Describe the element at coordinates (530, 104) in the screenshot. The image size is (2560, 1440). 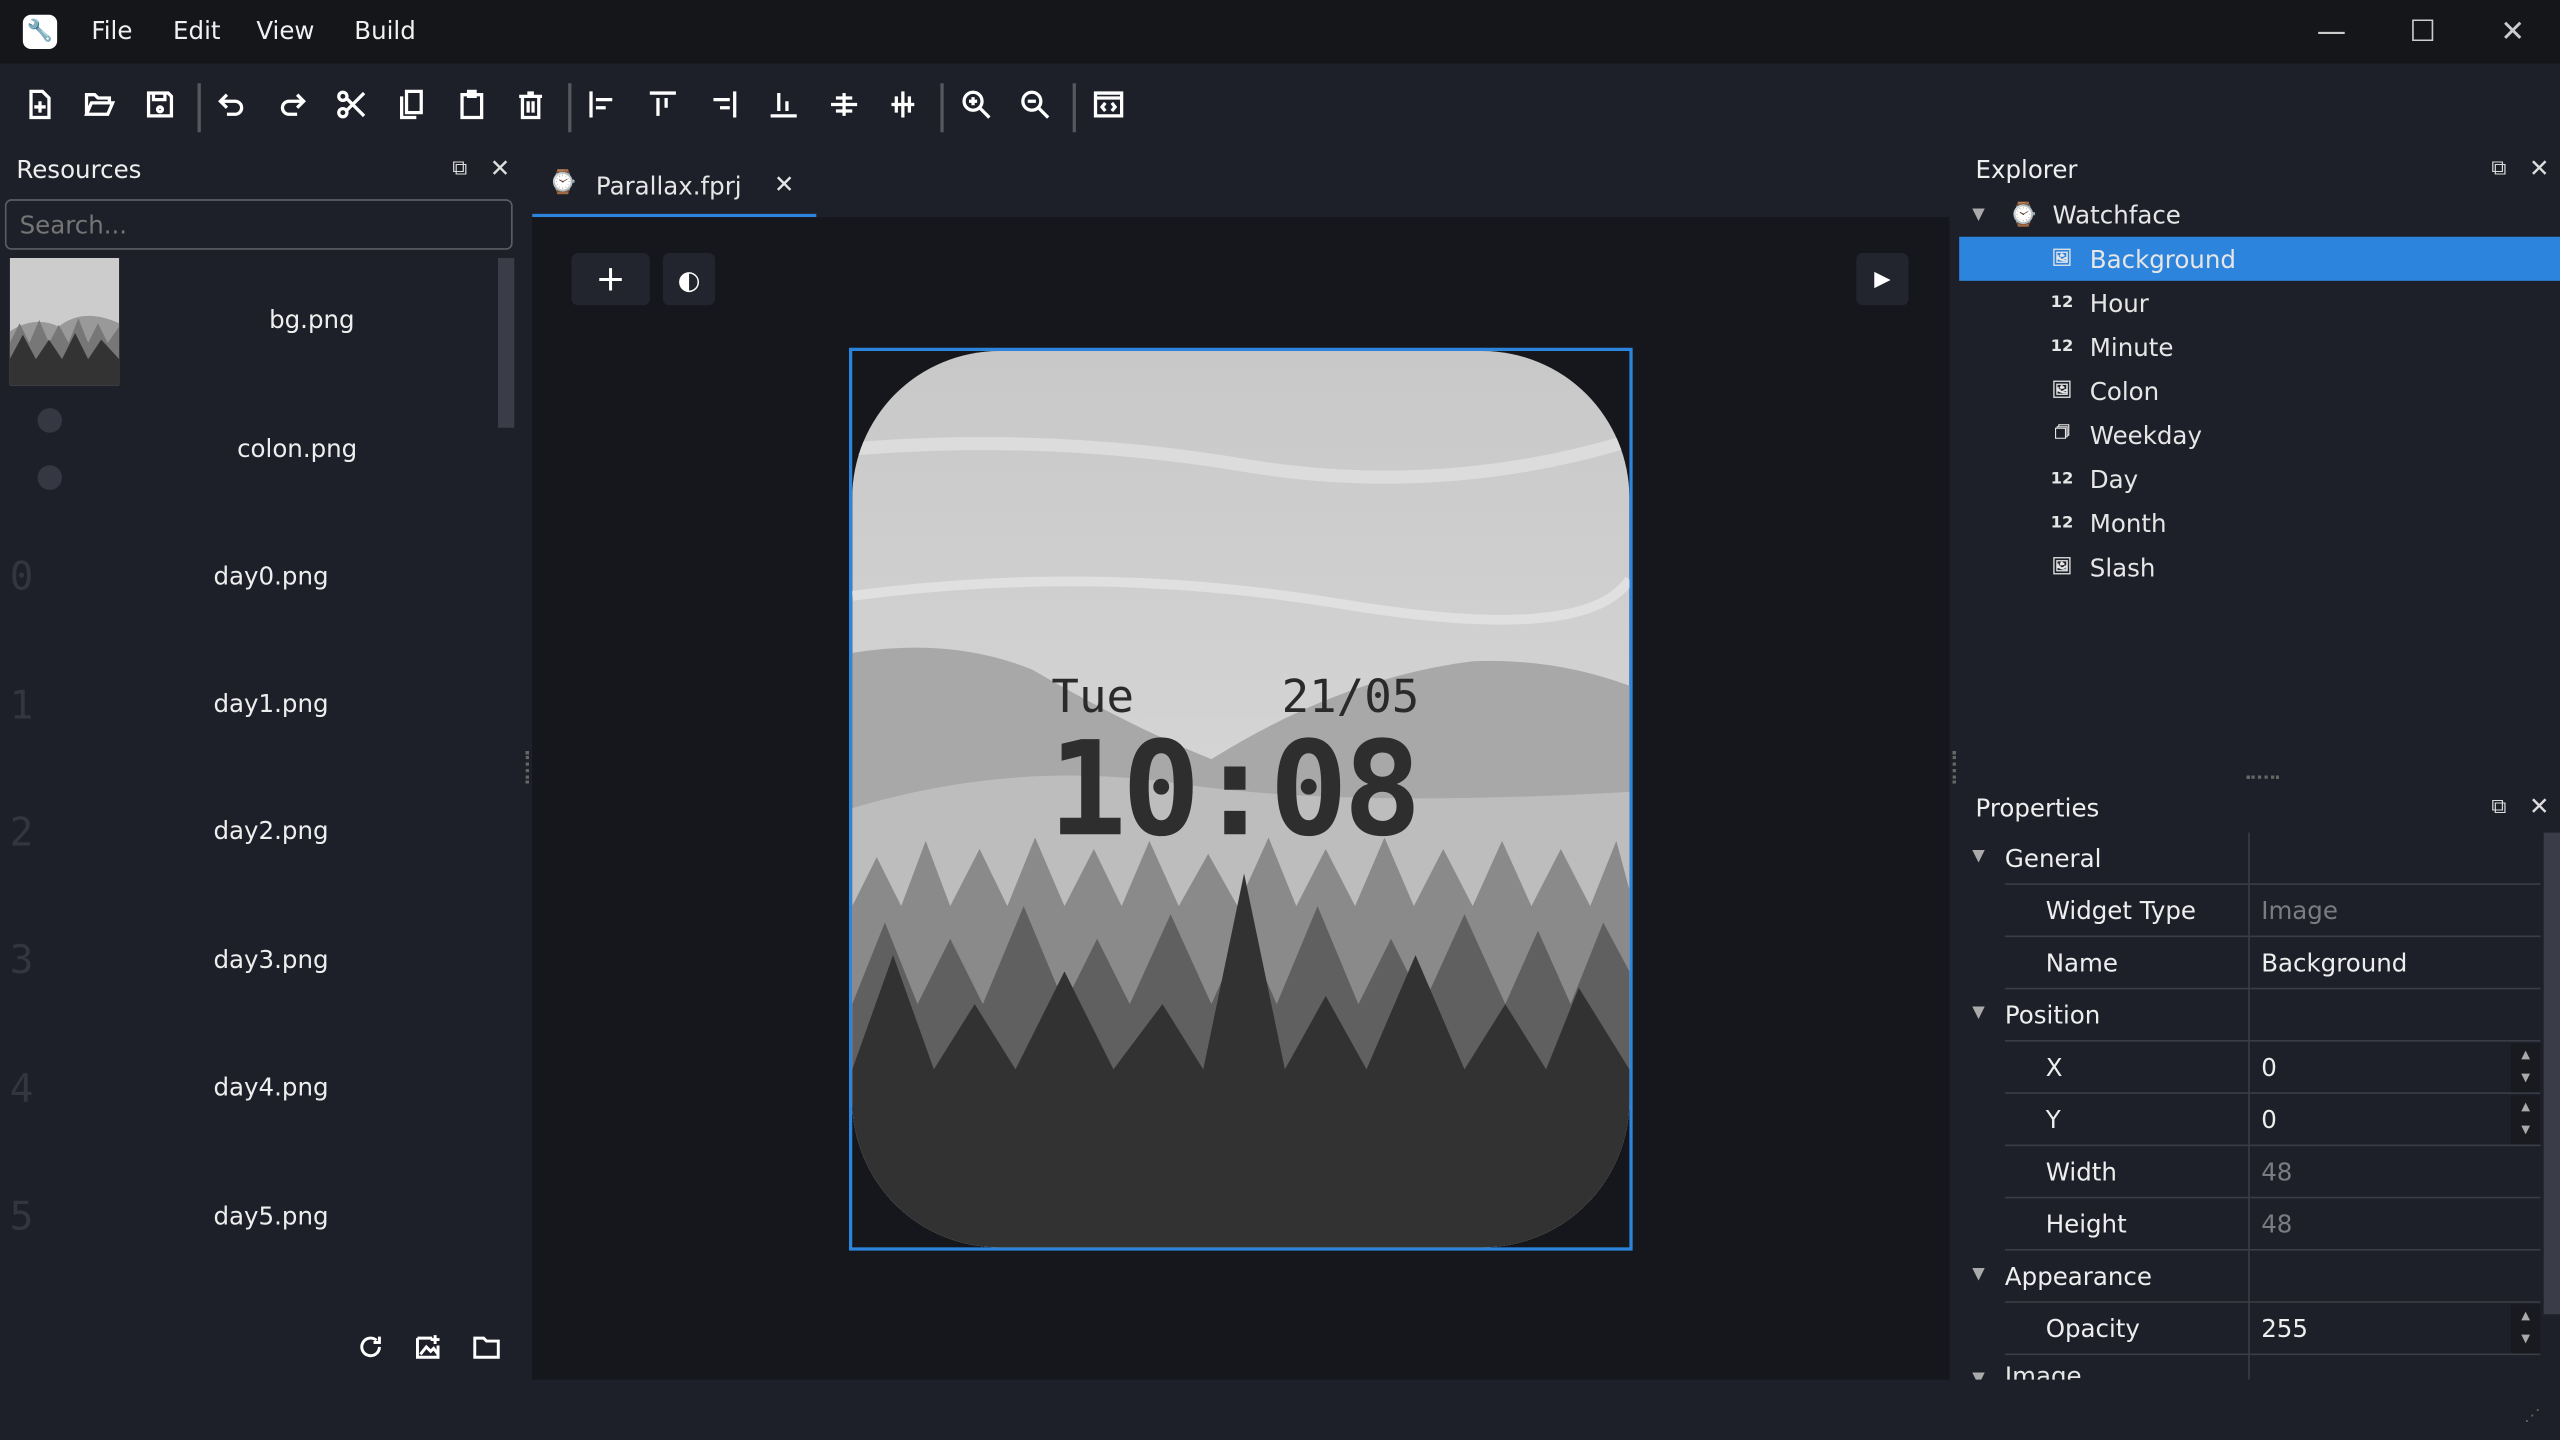
I see `delete-icon` at that location.